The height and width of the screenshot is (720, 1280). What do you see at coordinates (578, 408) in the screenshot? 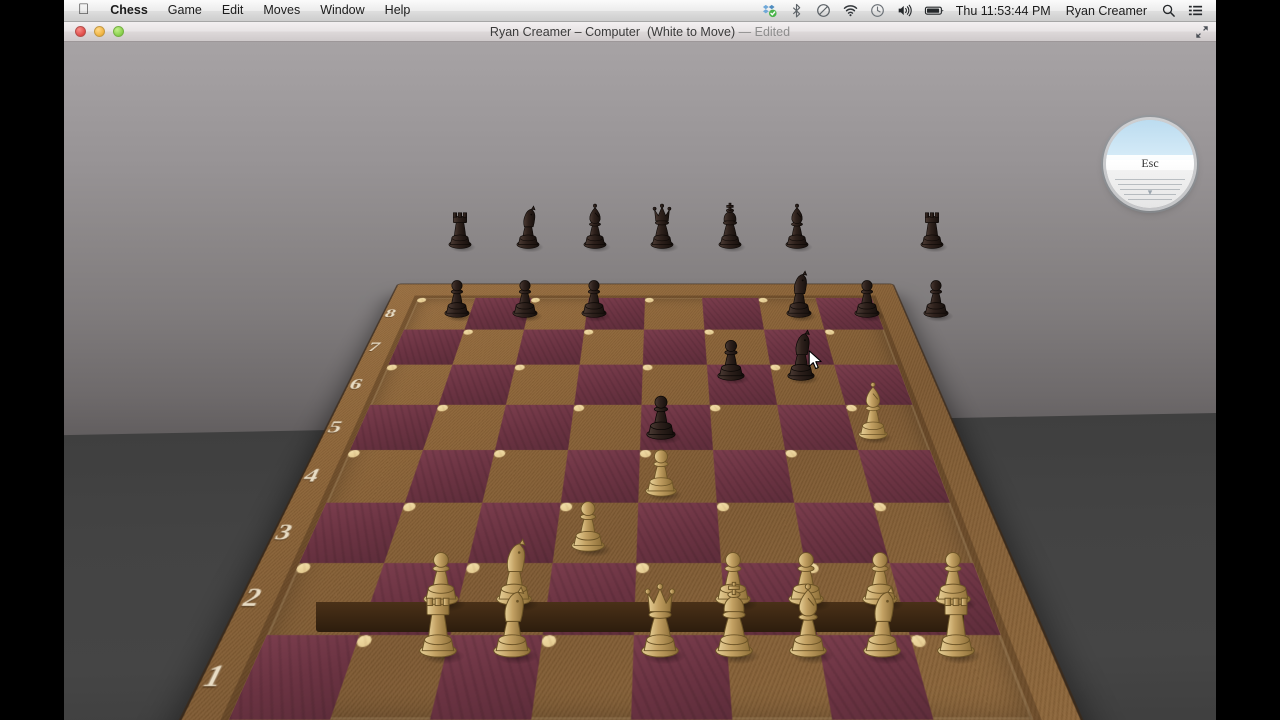
I see `board-square-d5` at bounding box center [578, 408].